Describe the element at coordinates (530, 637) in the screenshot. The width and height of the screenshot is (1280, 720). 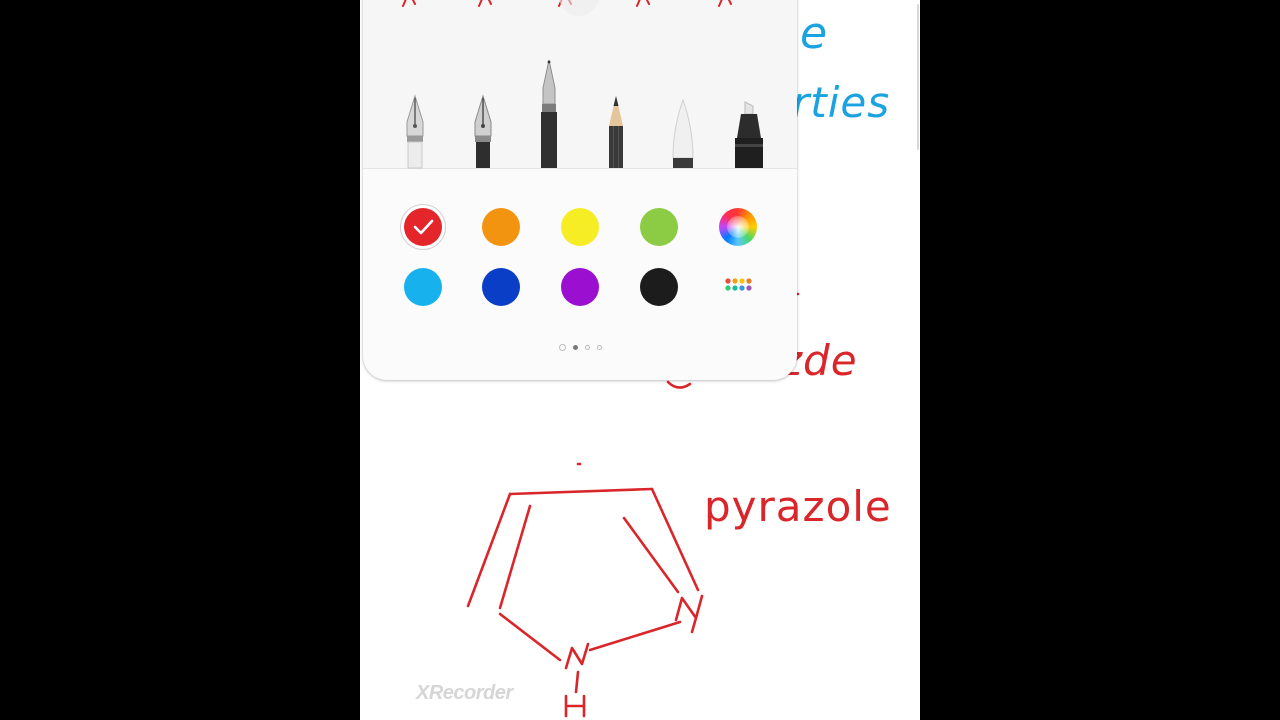
I see `ring-lower-left-bond` at that location.